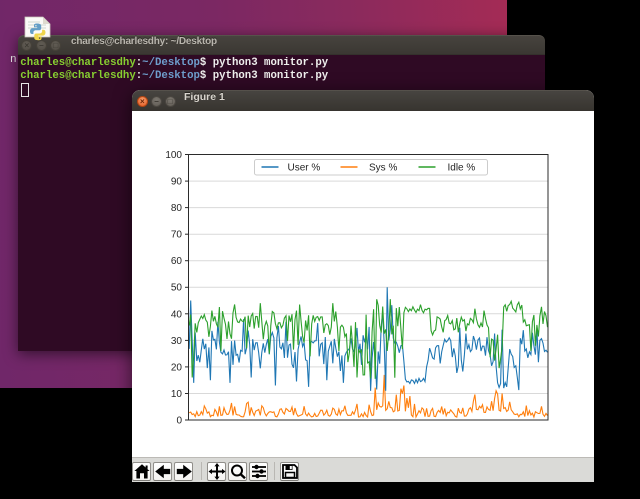  Describe the element at coordinates (176, 181) in the screenshot. I see `svg-text: 90` at that location.